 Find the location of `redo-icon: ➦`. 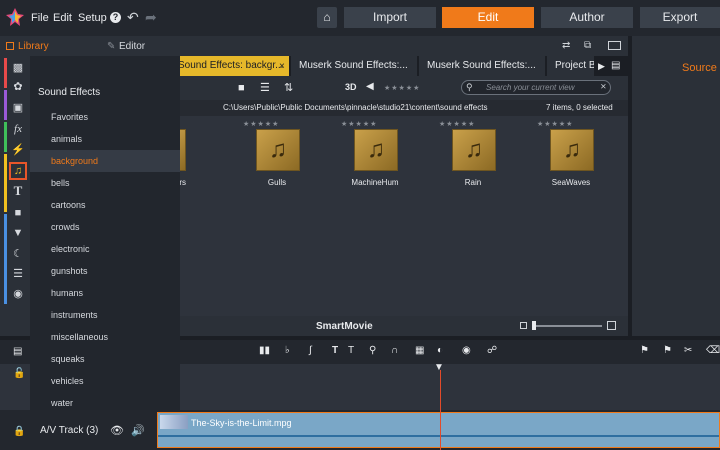

redo-icon: ➦ is located at coordinates (151, 17).